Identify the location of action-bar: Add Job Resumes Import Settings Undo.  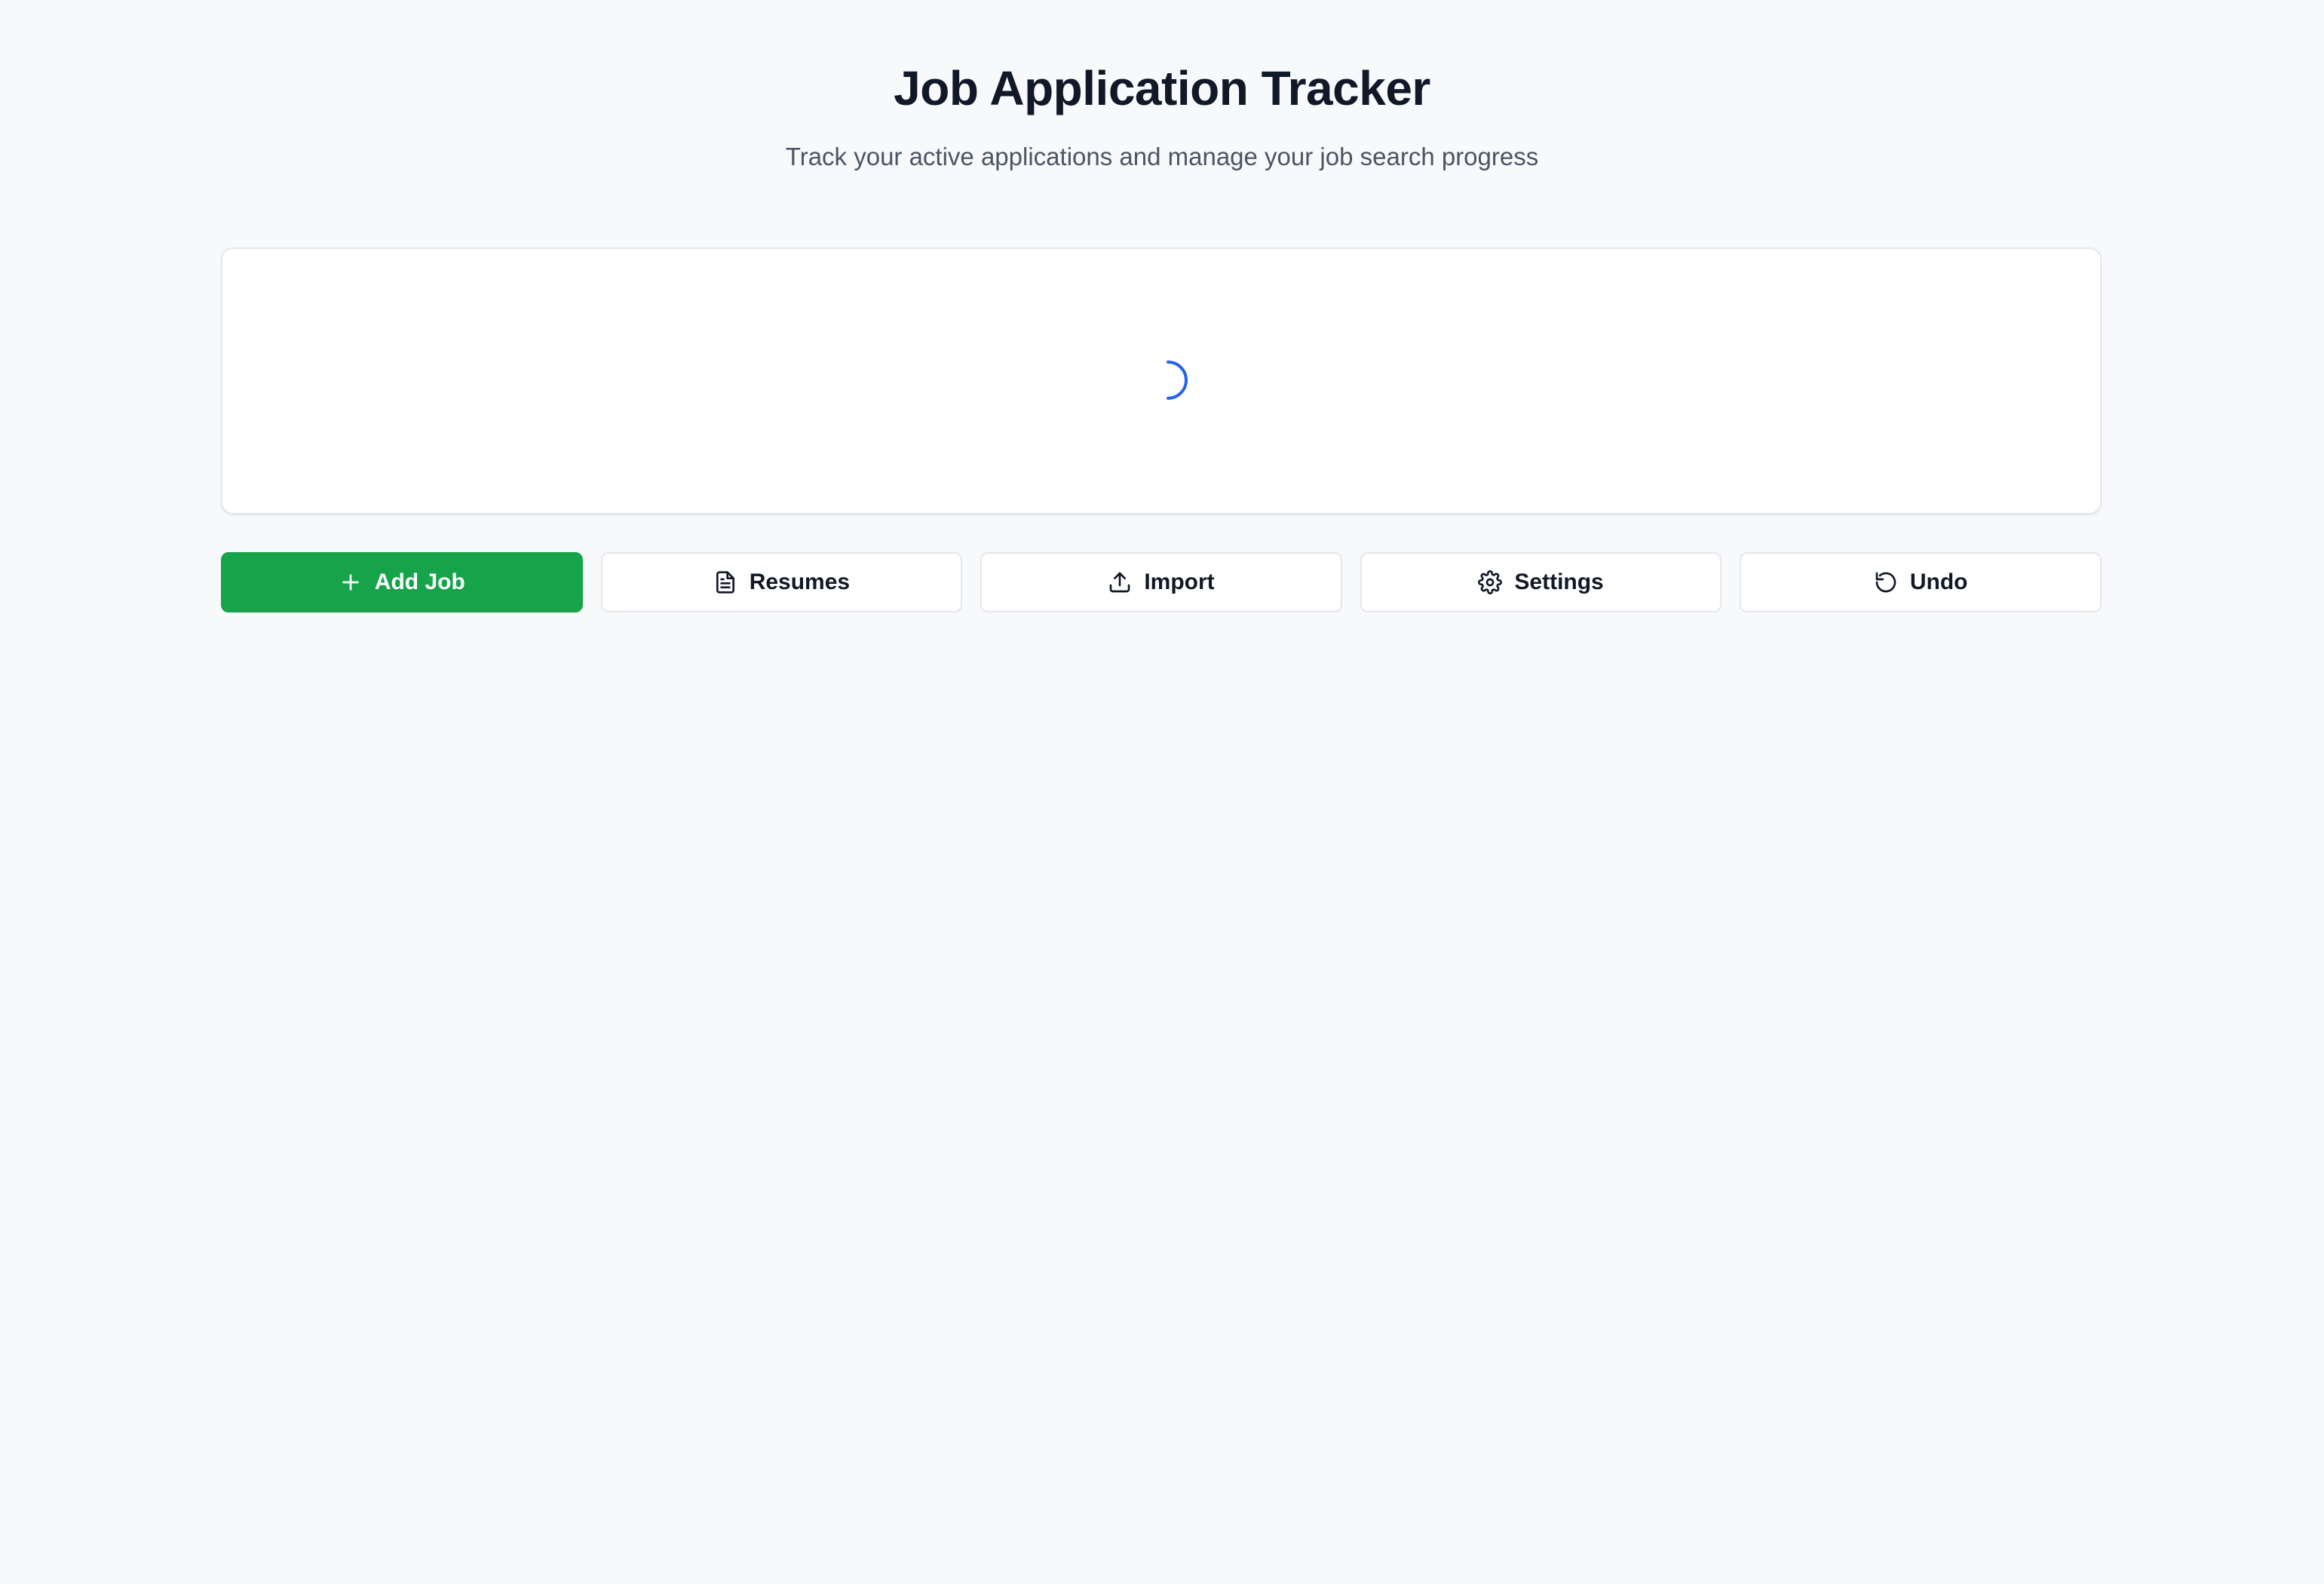
(1161, 582).